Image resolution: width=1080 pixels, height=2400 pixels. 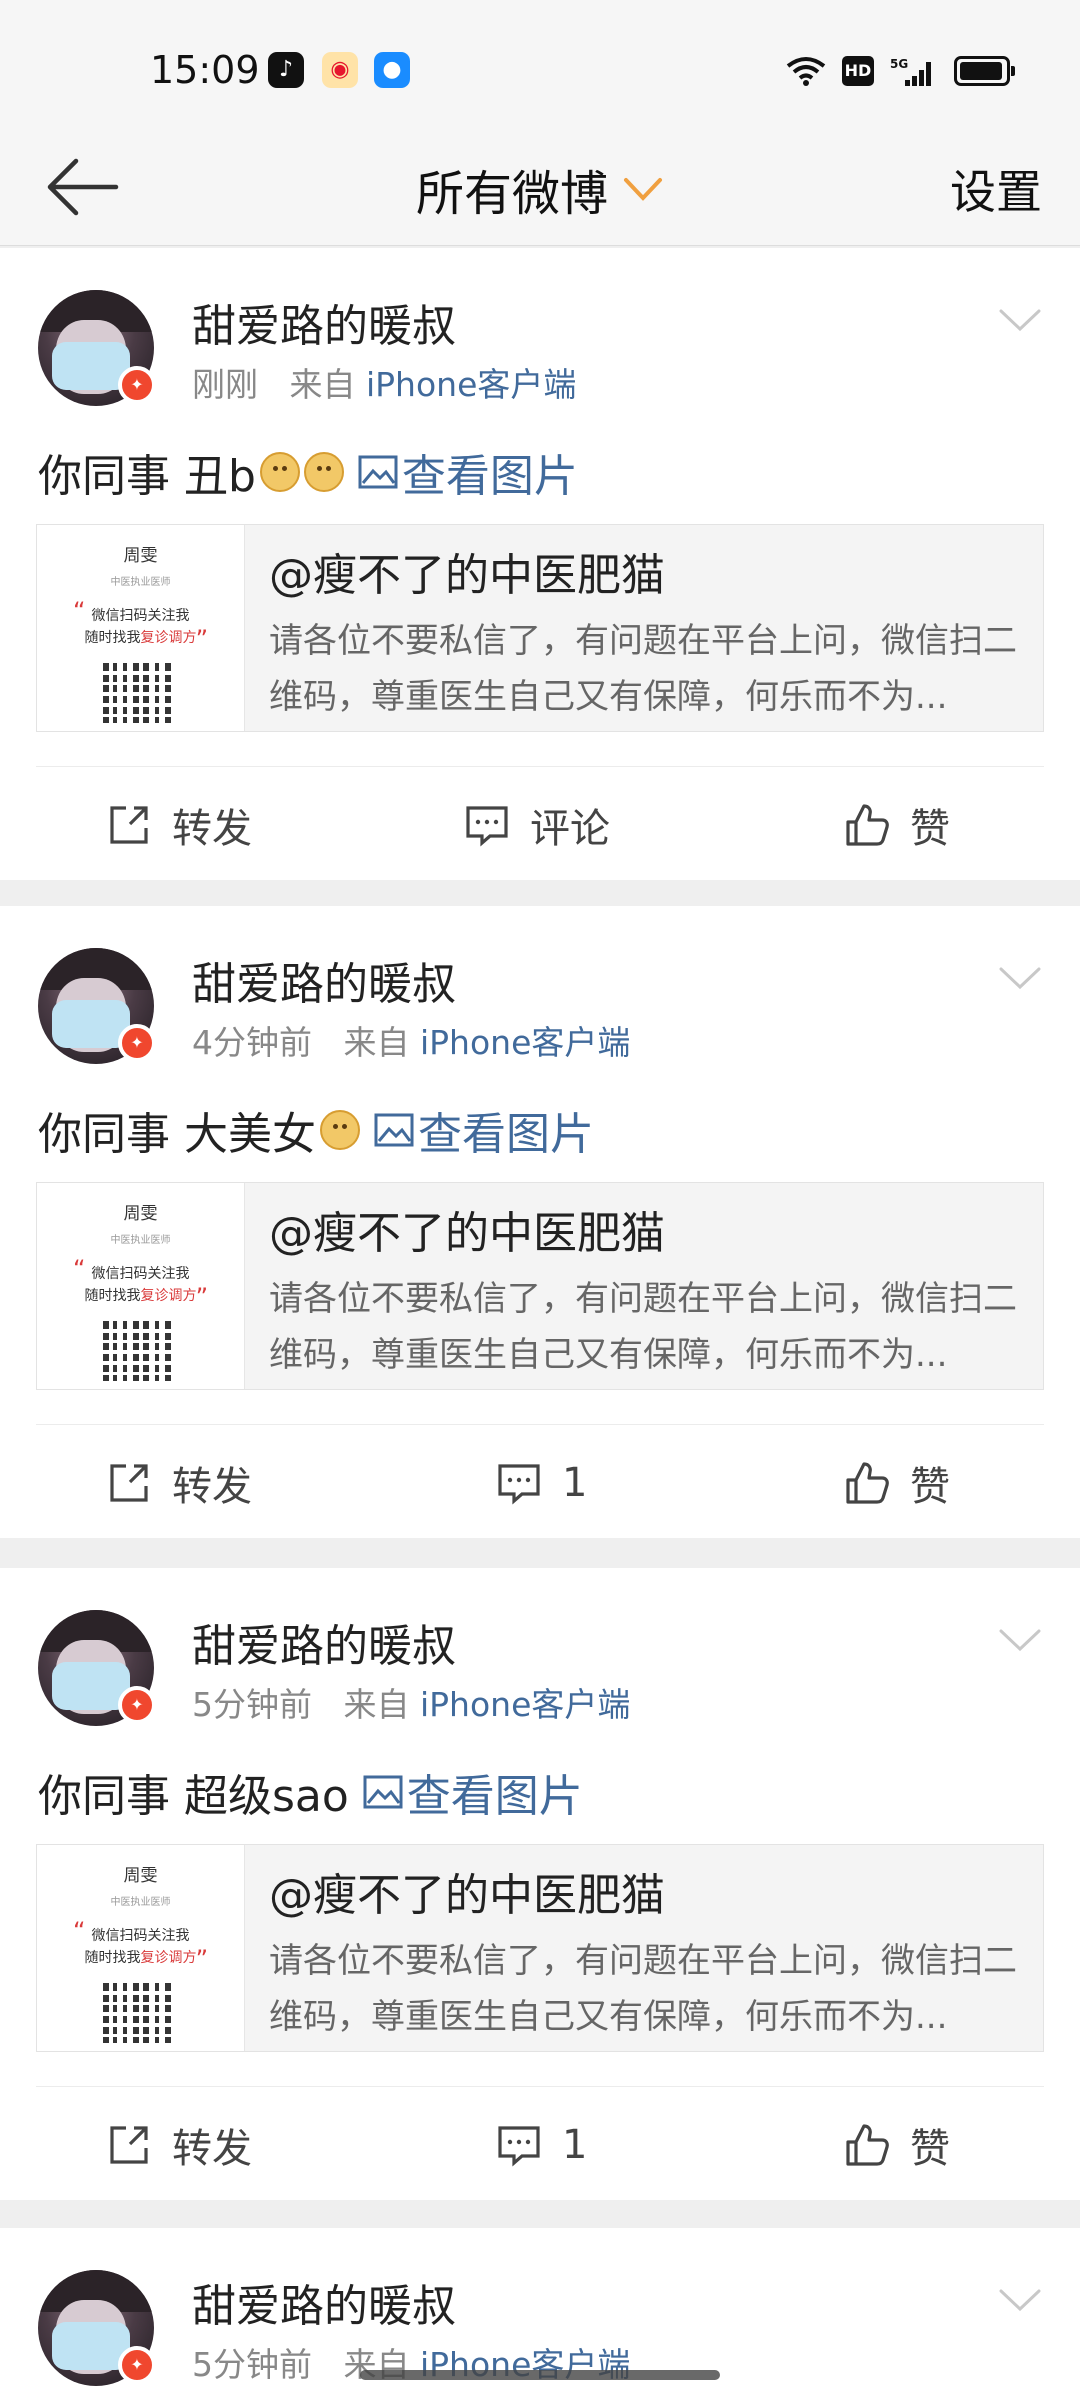 I want to click on comment-count: 1, so click(x=575, y=1483).